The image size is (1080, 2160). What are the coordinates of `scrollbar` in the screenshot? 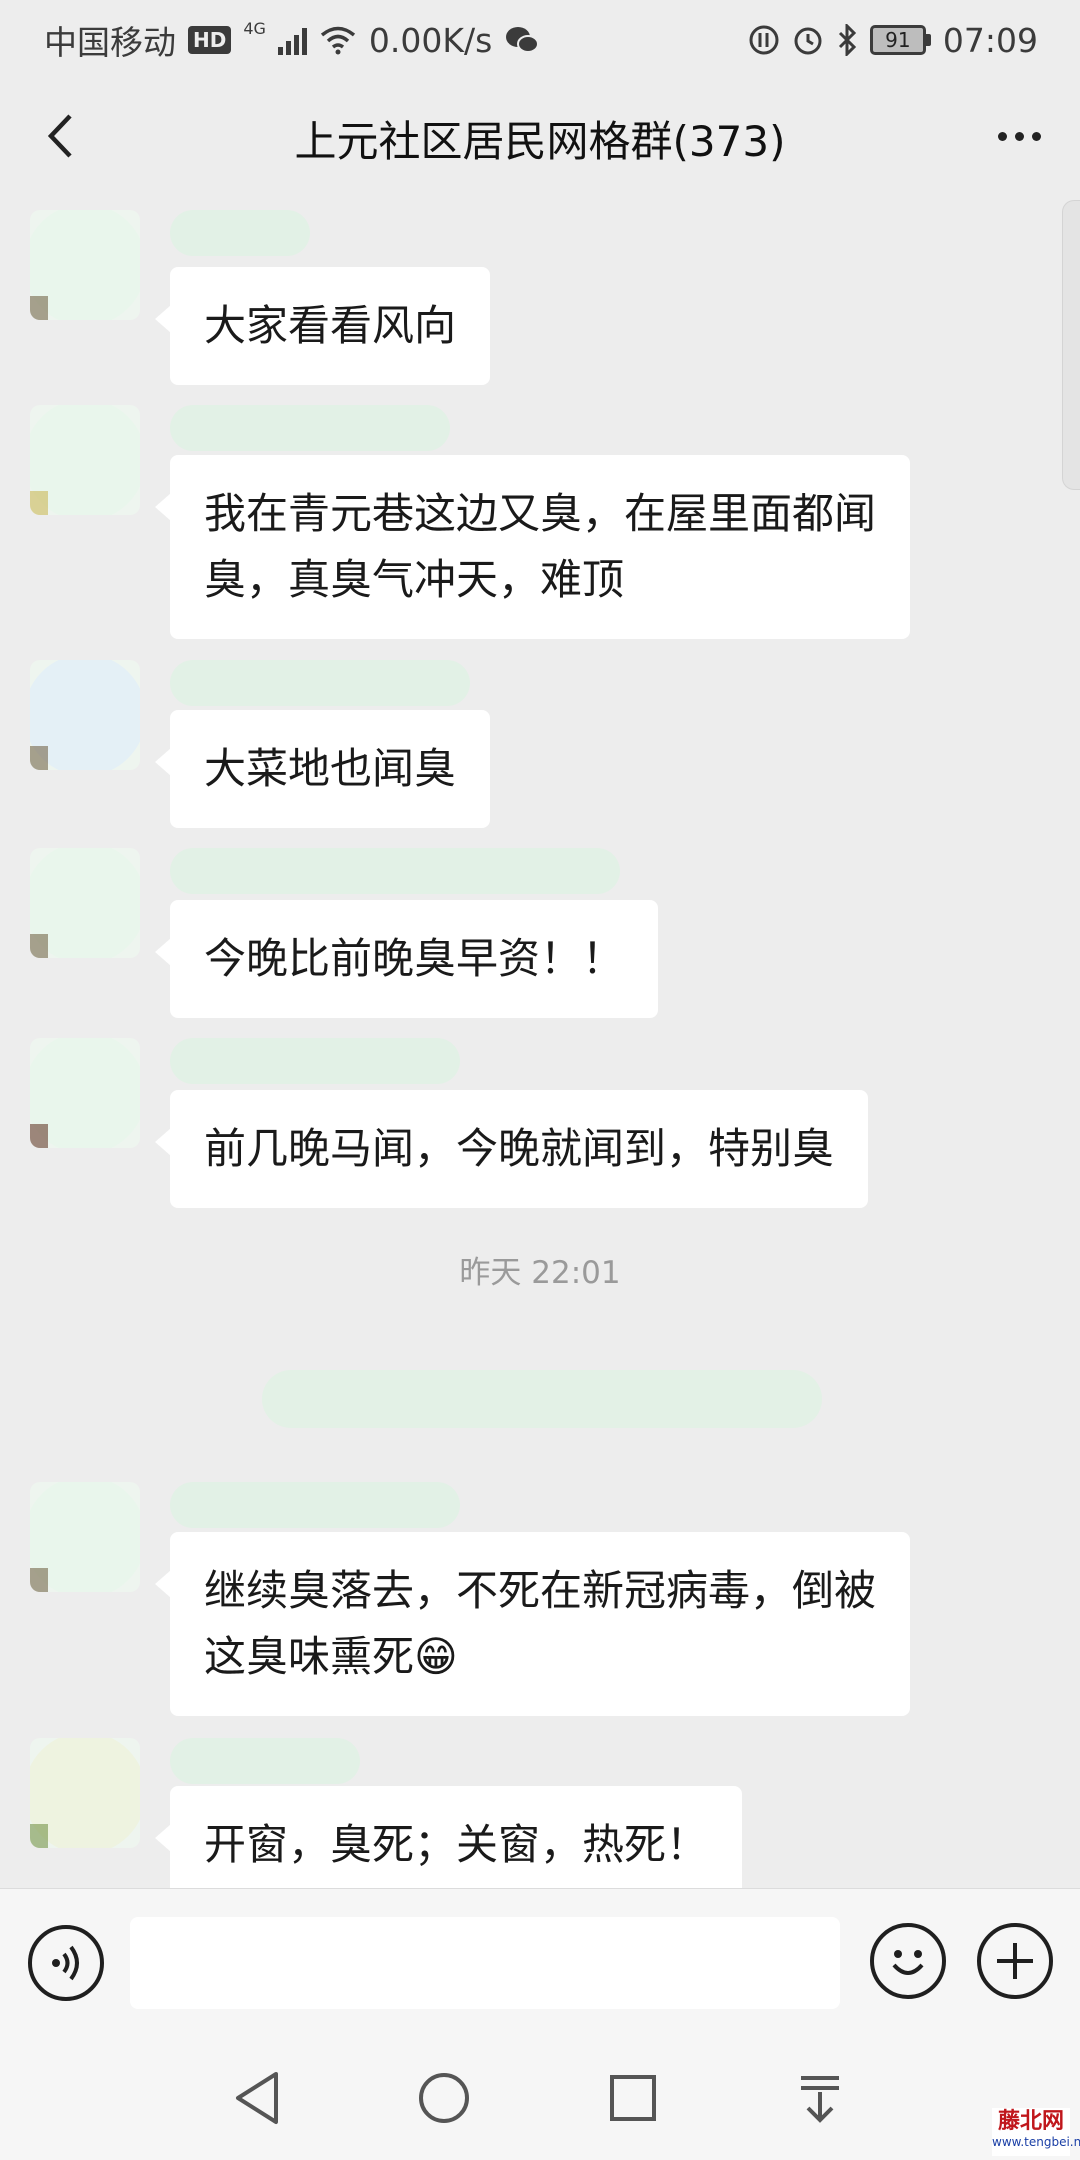 It's located at (1071, 345).